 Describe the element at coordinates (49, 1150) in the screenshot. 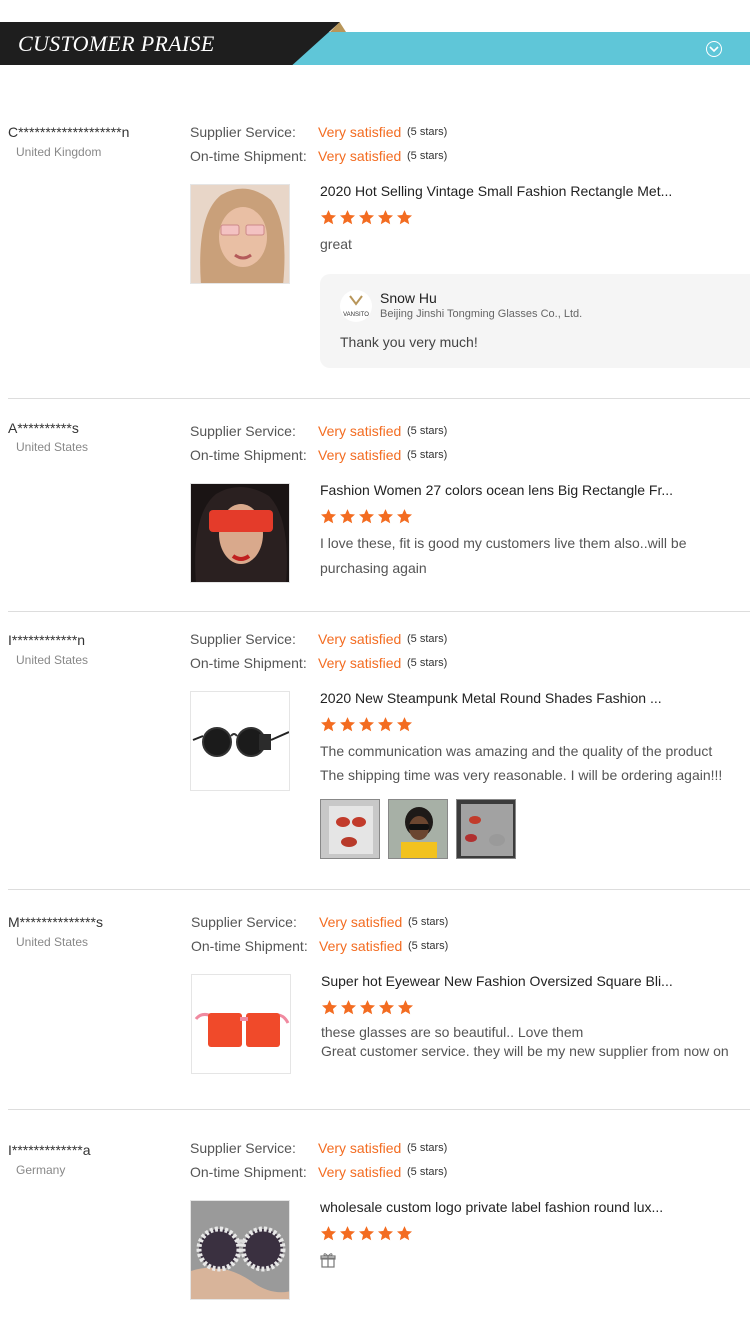

I see `reviewer-name: I*************a` at that location.